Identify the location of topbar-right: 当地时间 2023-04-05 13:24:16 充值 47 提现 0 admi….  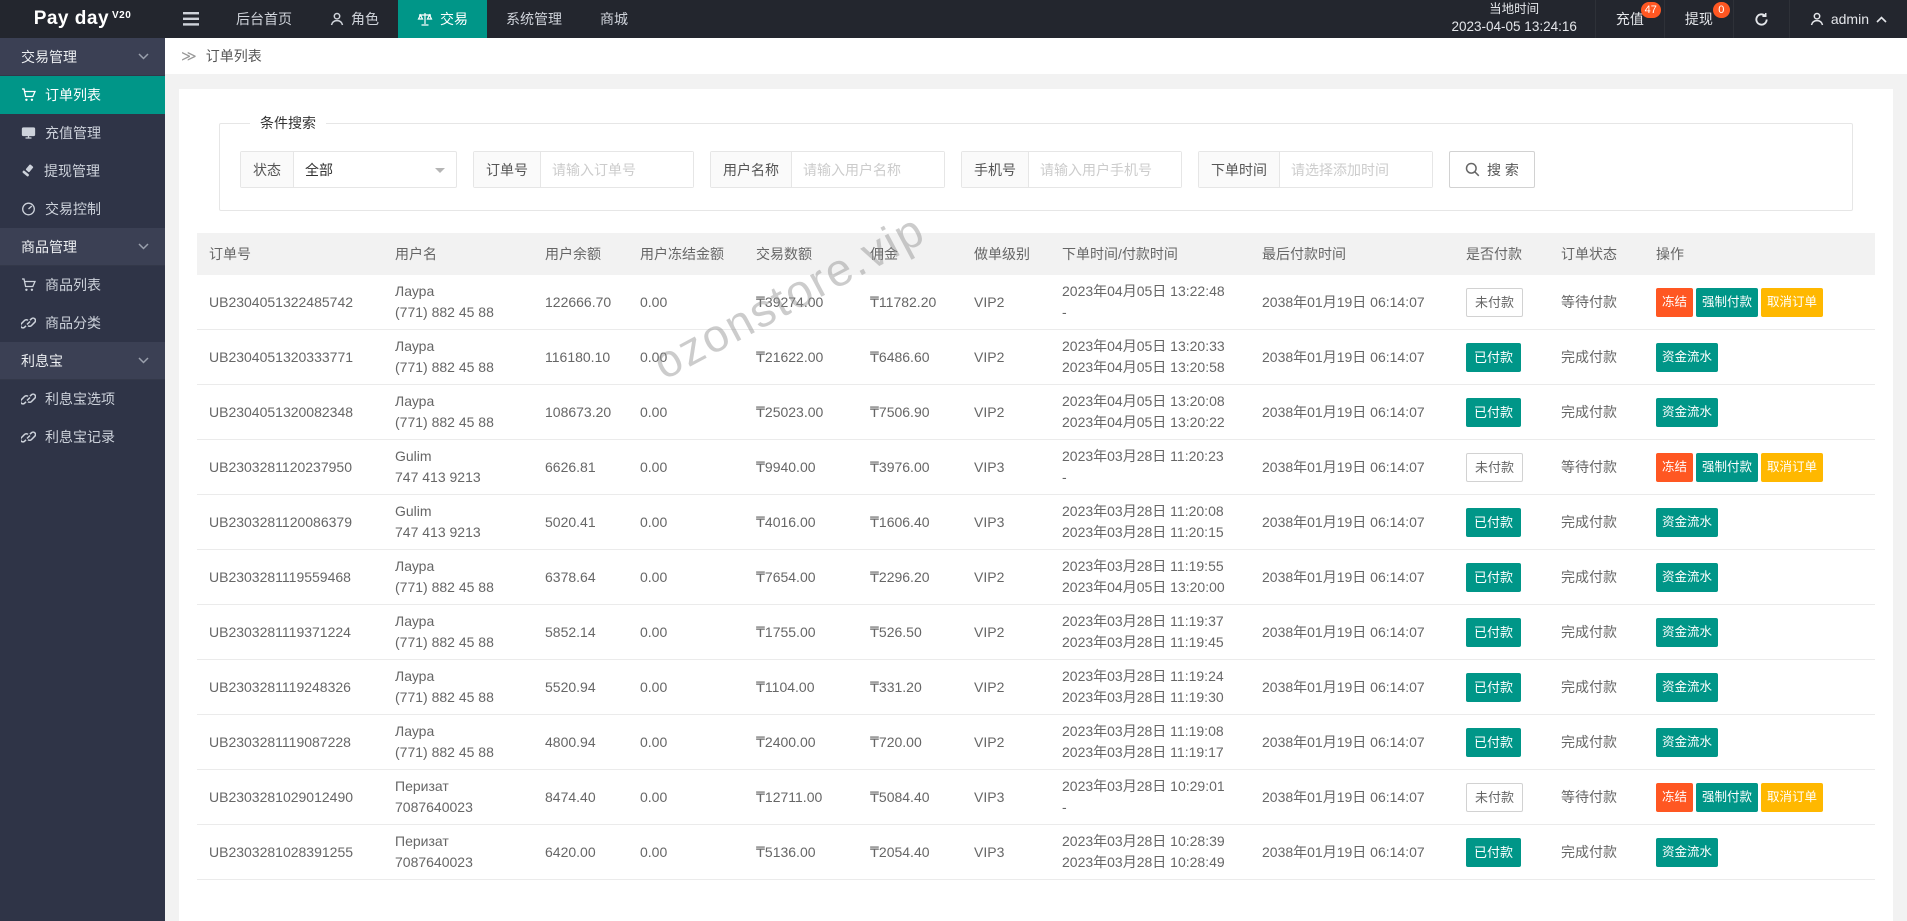
(1670, 19).